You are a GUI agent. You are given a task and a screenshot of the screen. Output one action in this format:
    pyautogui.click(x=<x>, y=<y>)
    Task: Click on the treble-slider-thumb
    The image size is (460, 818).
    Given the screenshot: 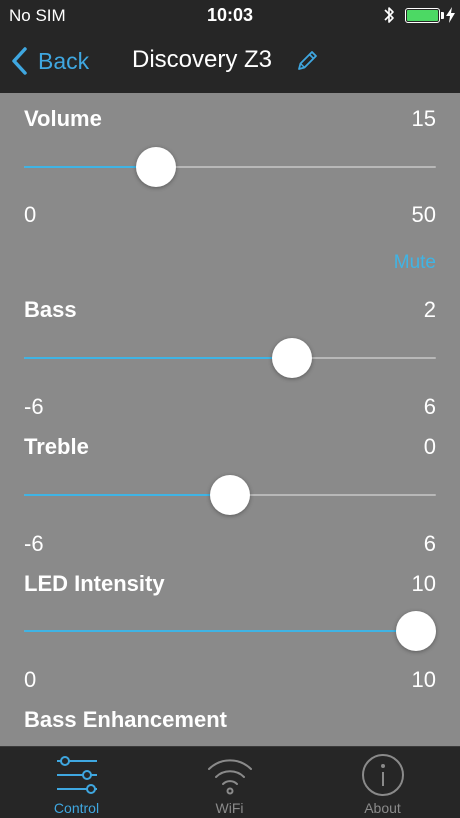 What is the action you would take?
    pyautogui.click(x=230, y=495)
    